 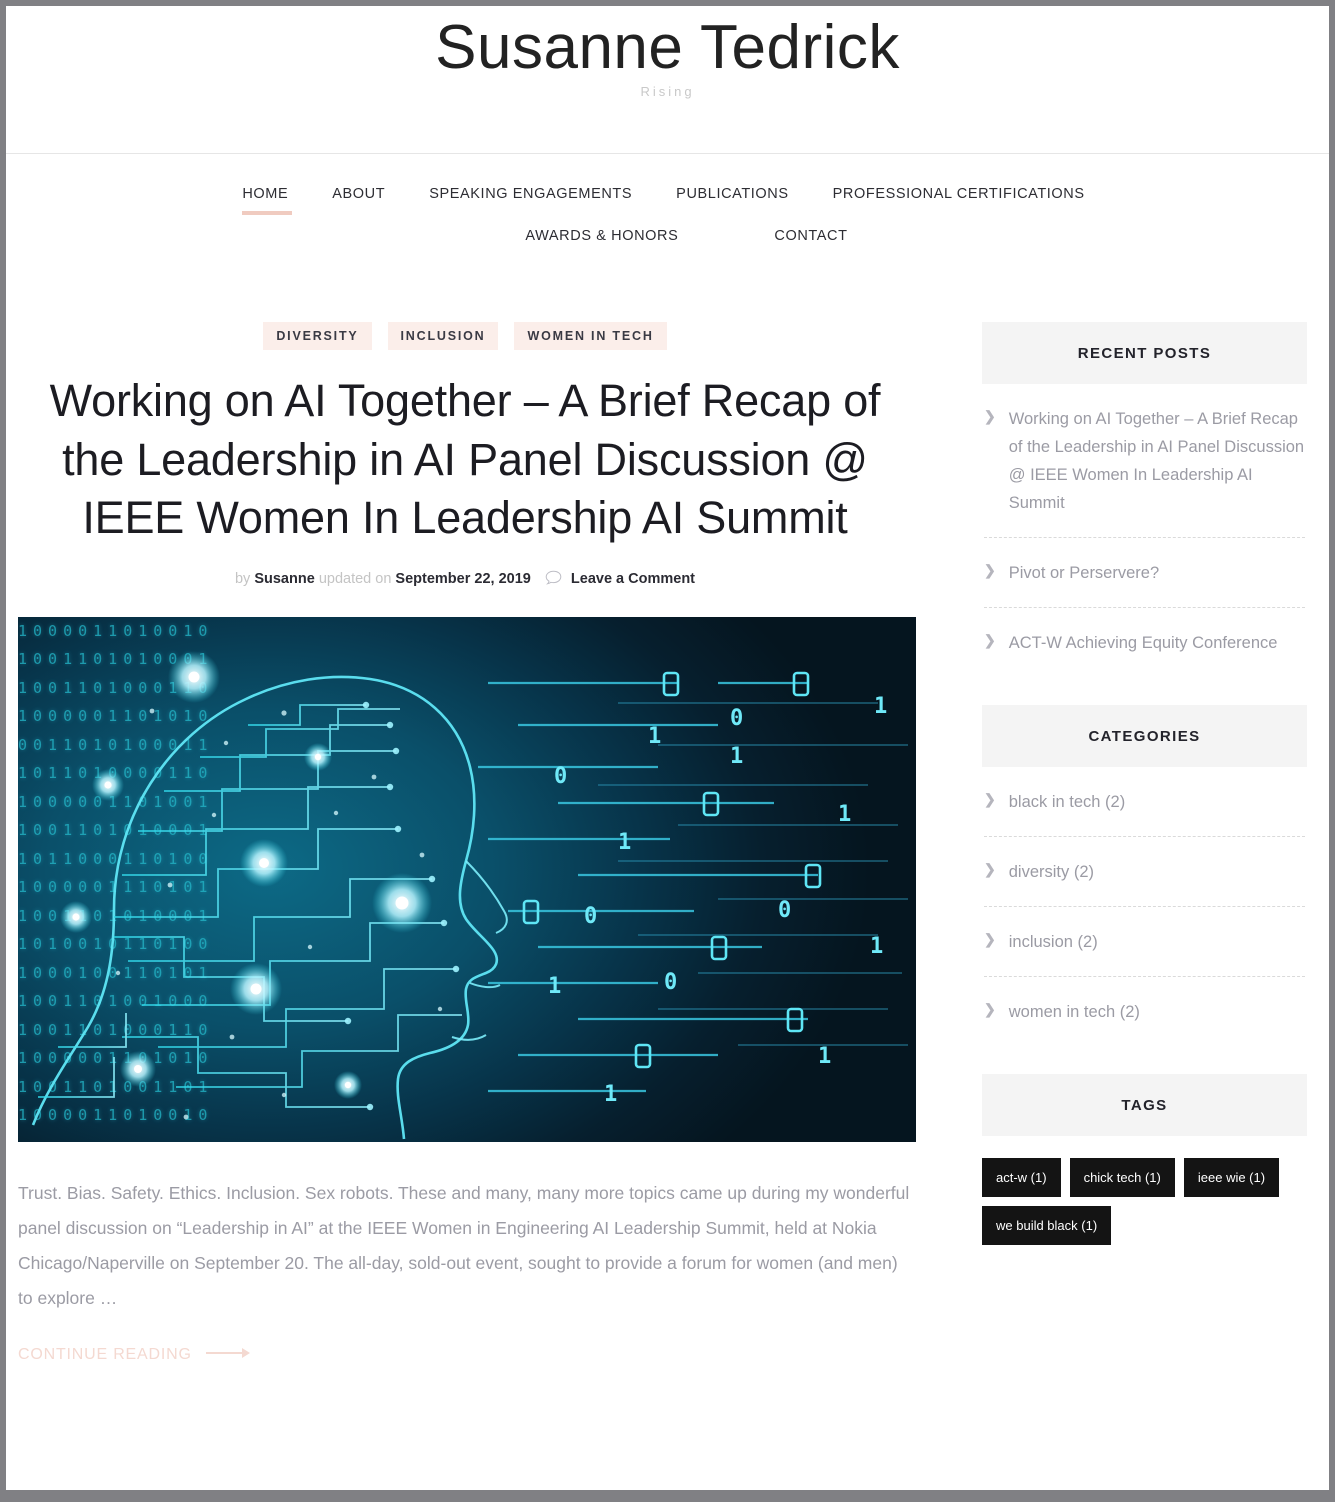 What do you see at coordinates (633, 579) in the screenshot?
I see `leave-a-comment-link: Leave a Comment` at bounding box center [633, 579].